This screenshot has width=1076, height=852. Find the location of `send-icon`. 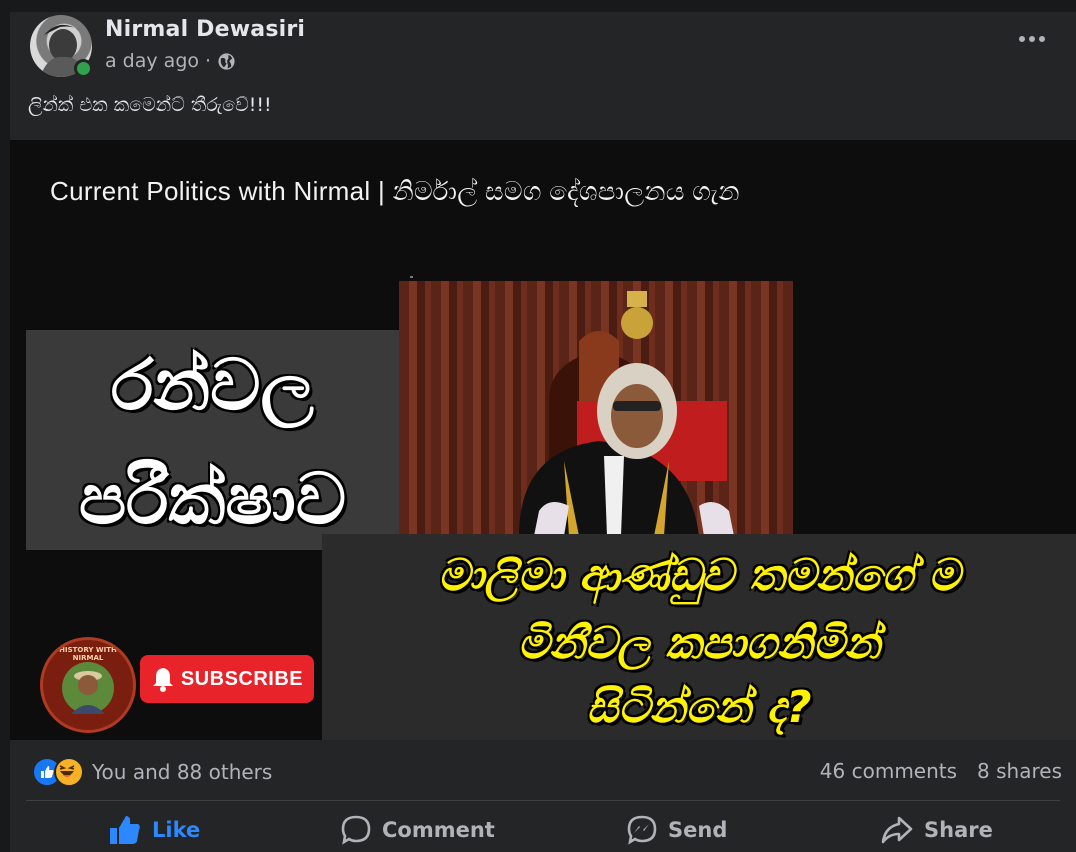

send-icon is located at coordinates (642, 830).